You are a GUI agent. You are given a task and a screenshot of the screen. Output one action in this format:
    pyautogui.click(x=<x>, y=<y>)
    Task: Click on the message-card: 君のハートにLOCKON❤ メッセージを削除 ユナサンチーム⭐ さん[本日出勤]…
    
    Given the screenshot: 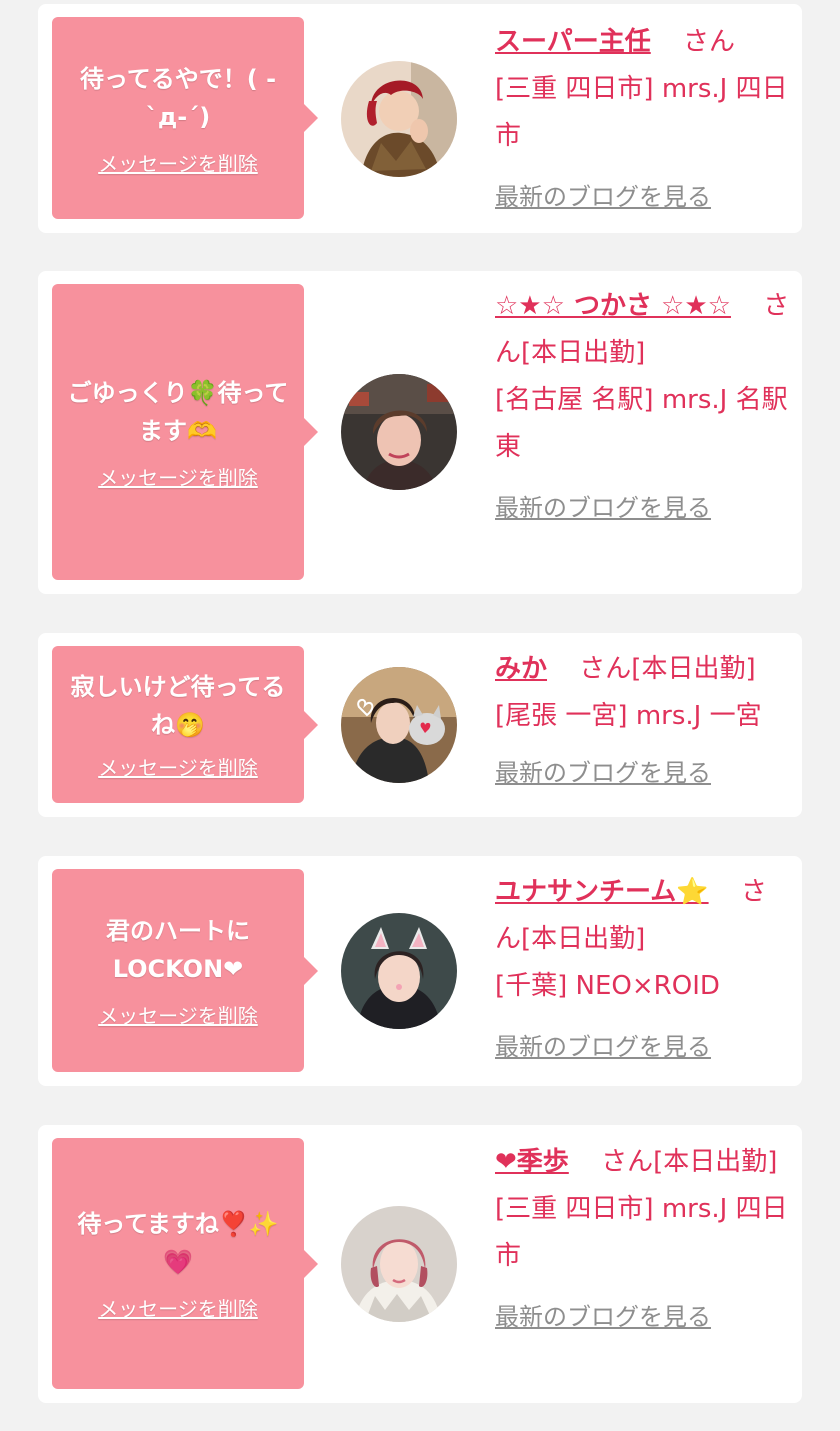 What is the action you would take?
    pyautogui.click(x=420, y=971)
    